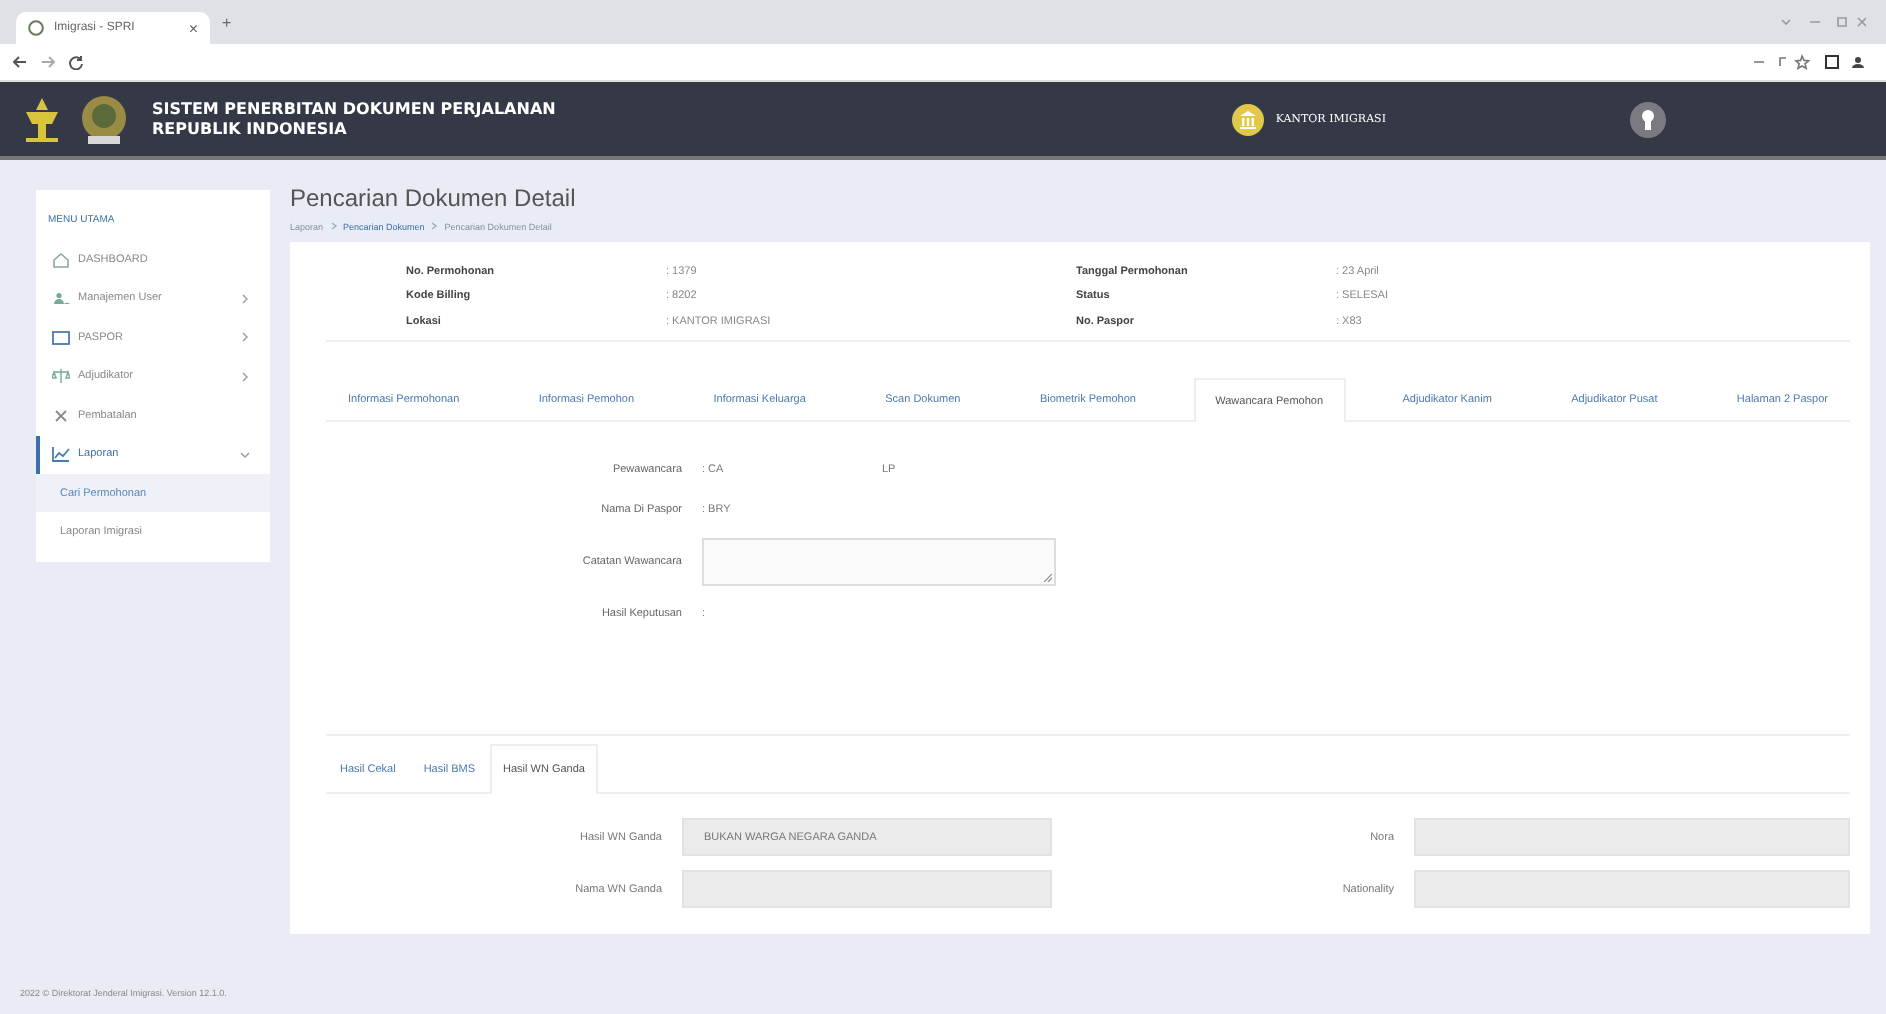 The width and height of the screenshot is (1886, 1014). What do you see at coordinates (1810, 62) in the screenshot?
I see `browser-toolbar-icons` at bounding box center [1810, 62].